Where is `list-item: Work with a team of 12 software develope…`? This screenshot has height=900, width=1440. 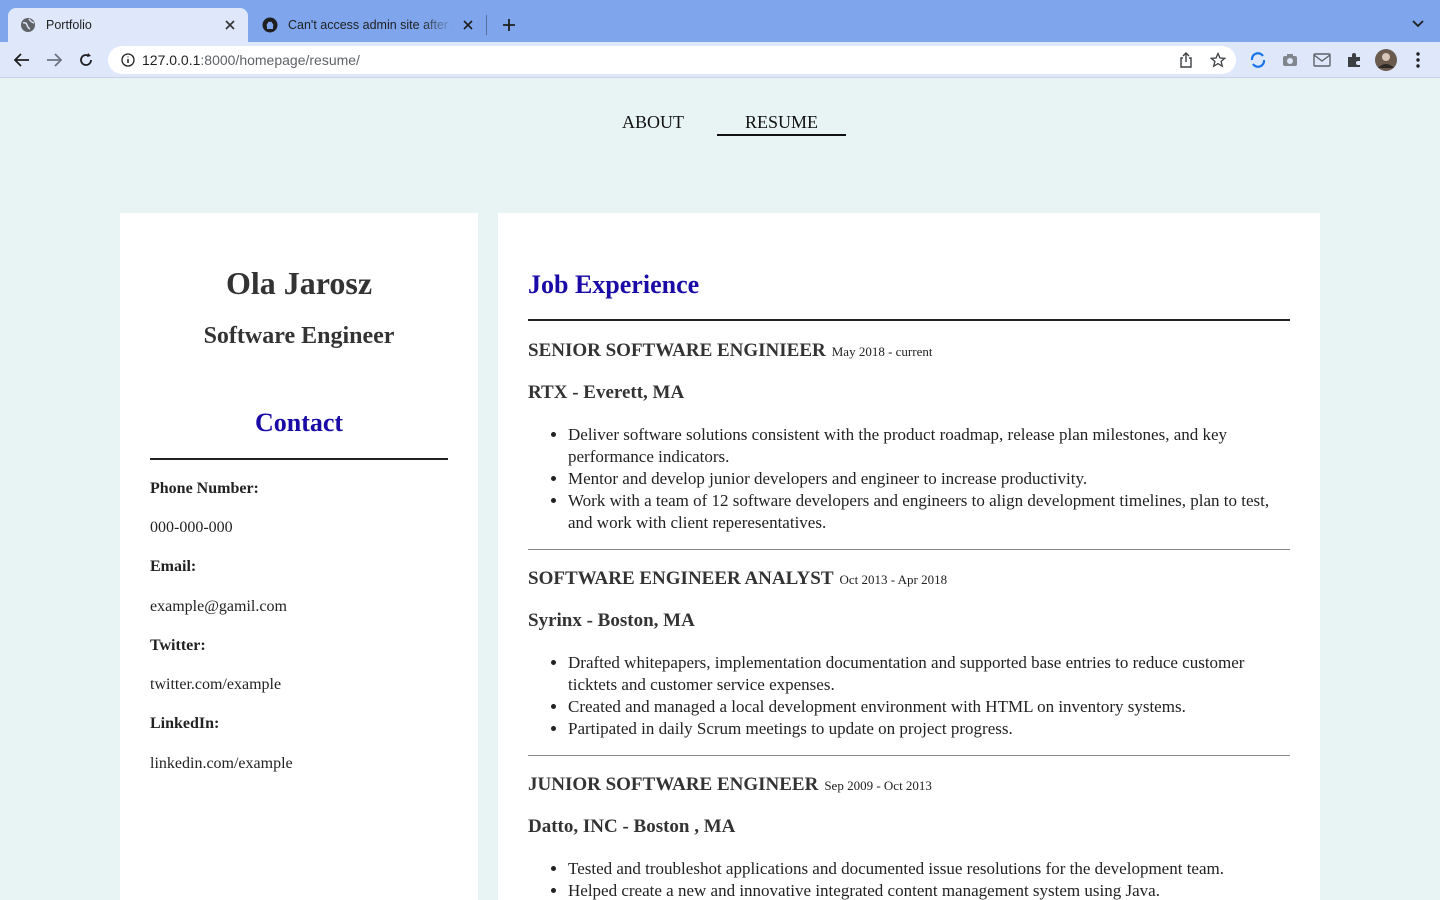
list-item: Work with a team of 12 software develope… is located at coordinates (929, 512).